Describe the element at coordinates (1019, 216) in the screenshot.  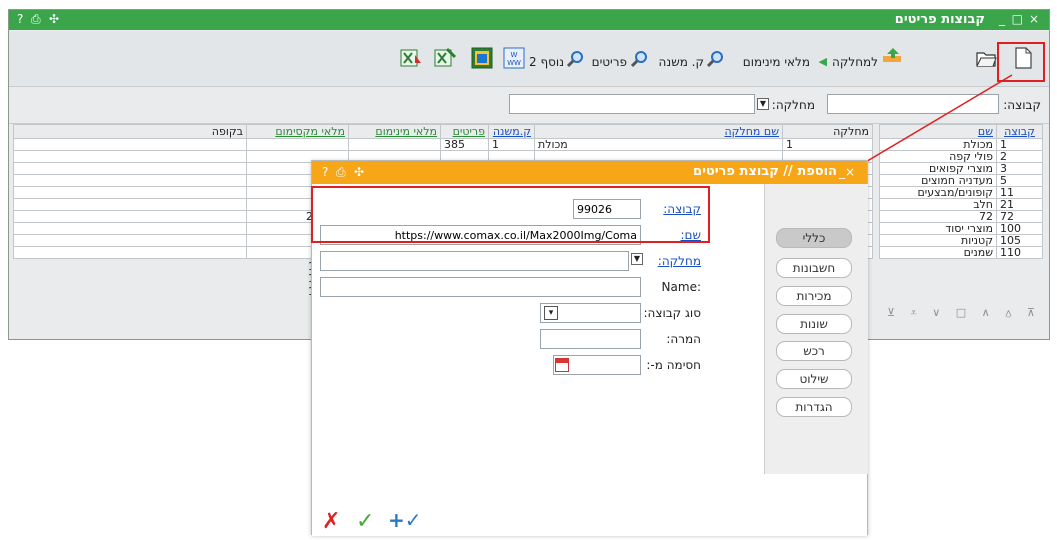
I see `cell-group: 72` at that location.